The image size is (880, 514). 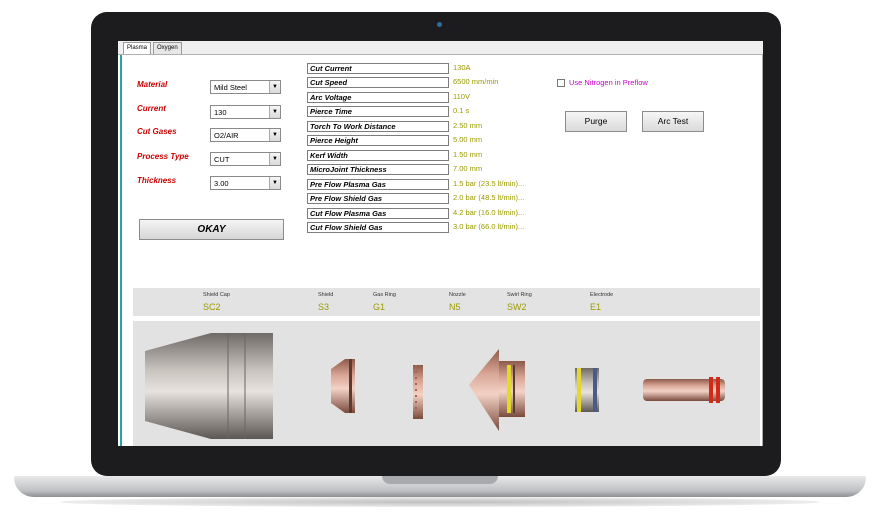 What do you see at coordinates (151, 108) in the screenshot?
I see `current-label: Current` at bounding box center [151, 108].